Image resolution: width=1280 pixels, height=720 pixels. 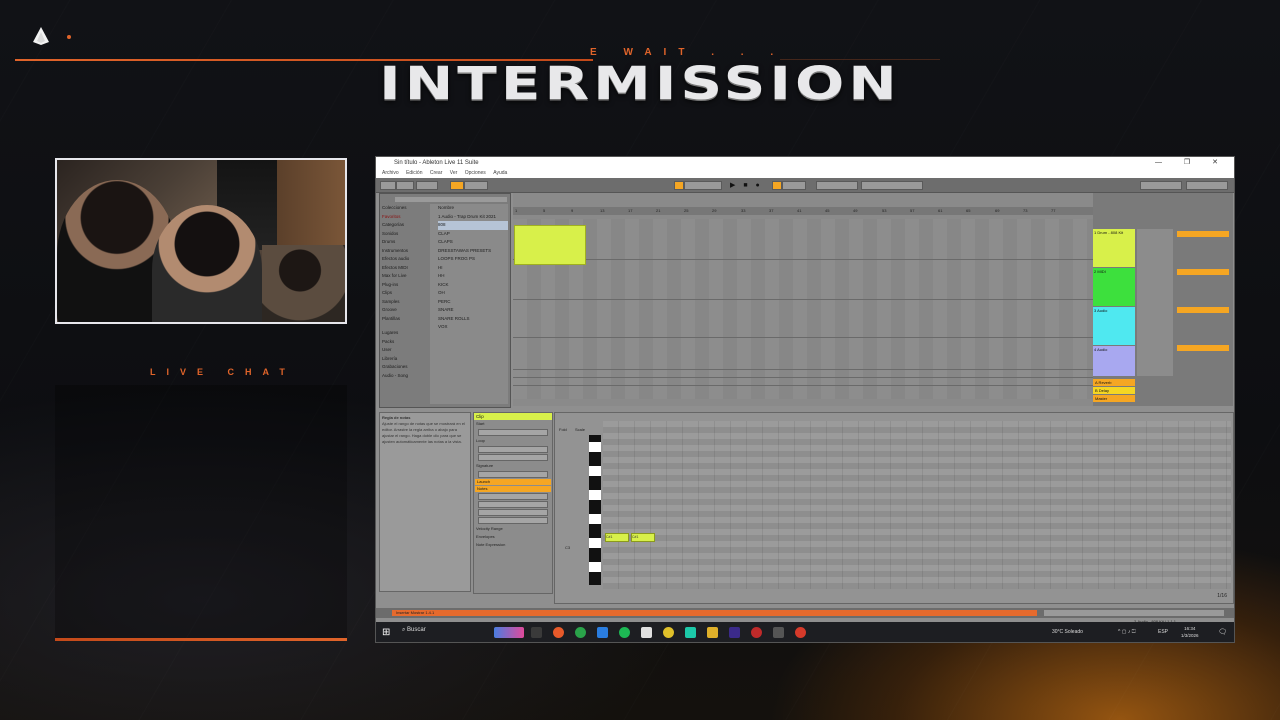 I want to click on system-tray-icons: ^ ▢ ♪ ⏍, so click(x=1127, y=632).